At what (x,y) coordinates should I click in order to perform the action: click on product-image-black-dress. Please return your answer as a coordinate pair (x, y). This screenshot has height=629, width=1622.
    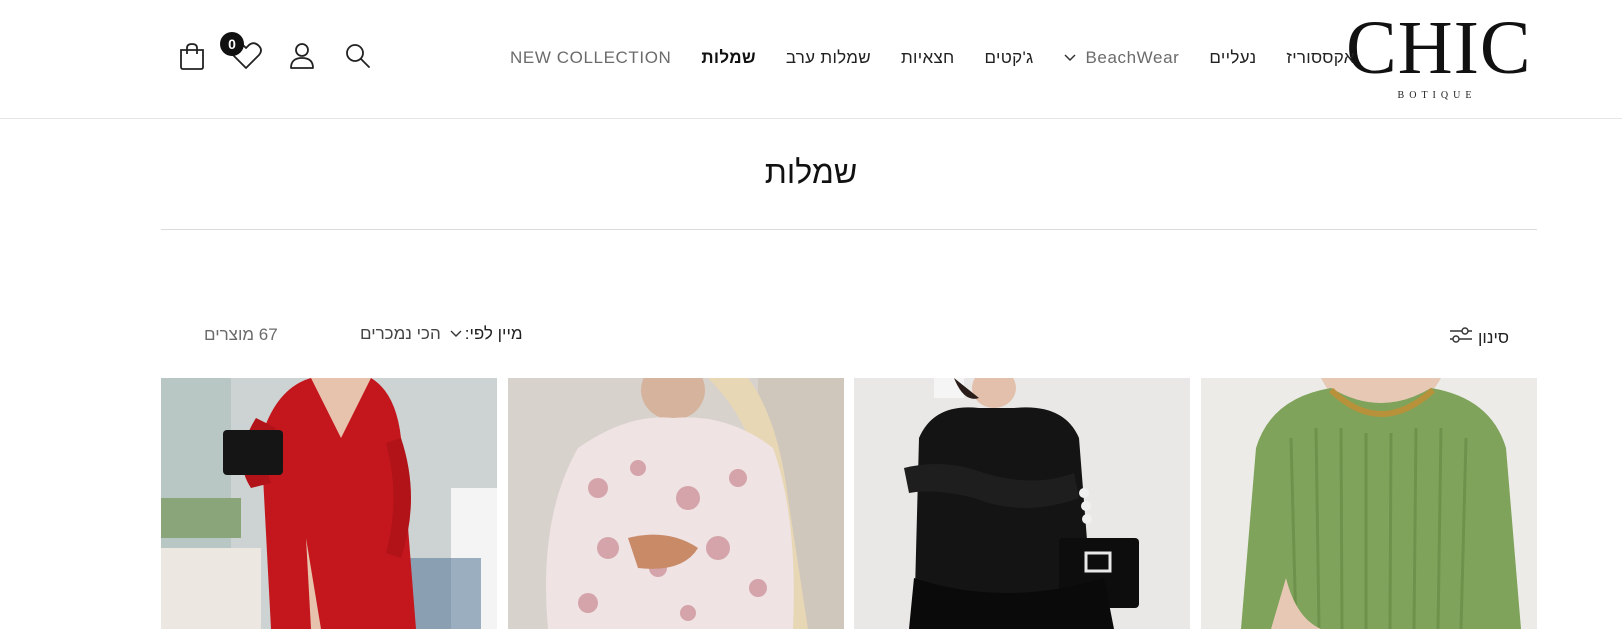
    Looking at the image, I should click on (1022, 503).